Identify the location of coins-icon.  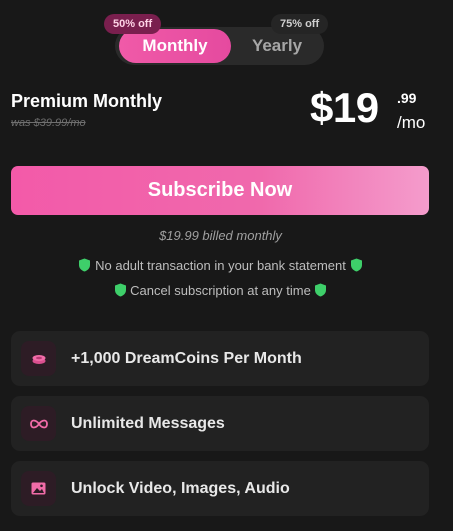
(38, 358).